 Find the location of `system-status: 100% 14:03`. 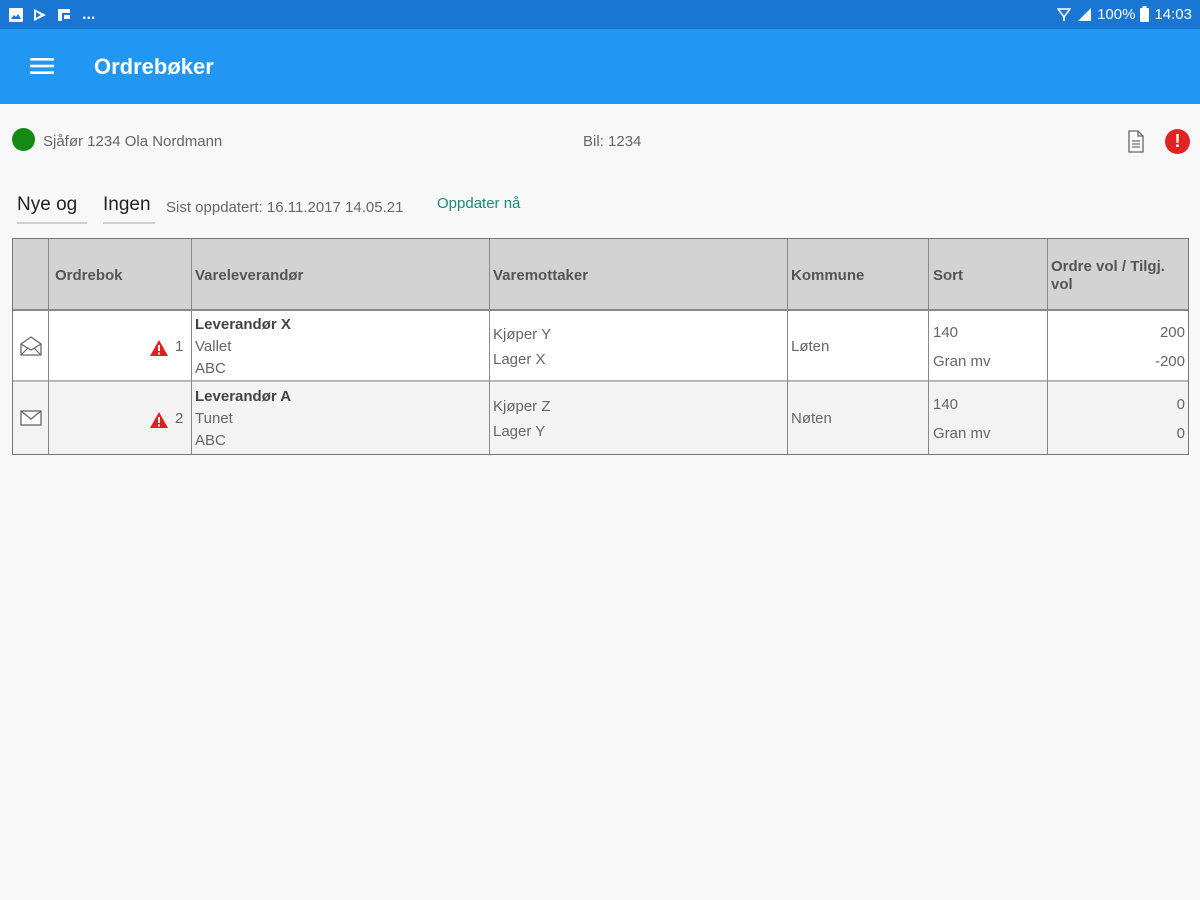

system-status: 100% 14:03 is located at coordinates (1124, 14).